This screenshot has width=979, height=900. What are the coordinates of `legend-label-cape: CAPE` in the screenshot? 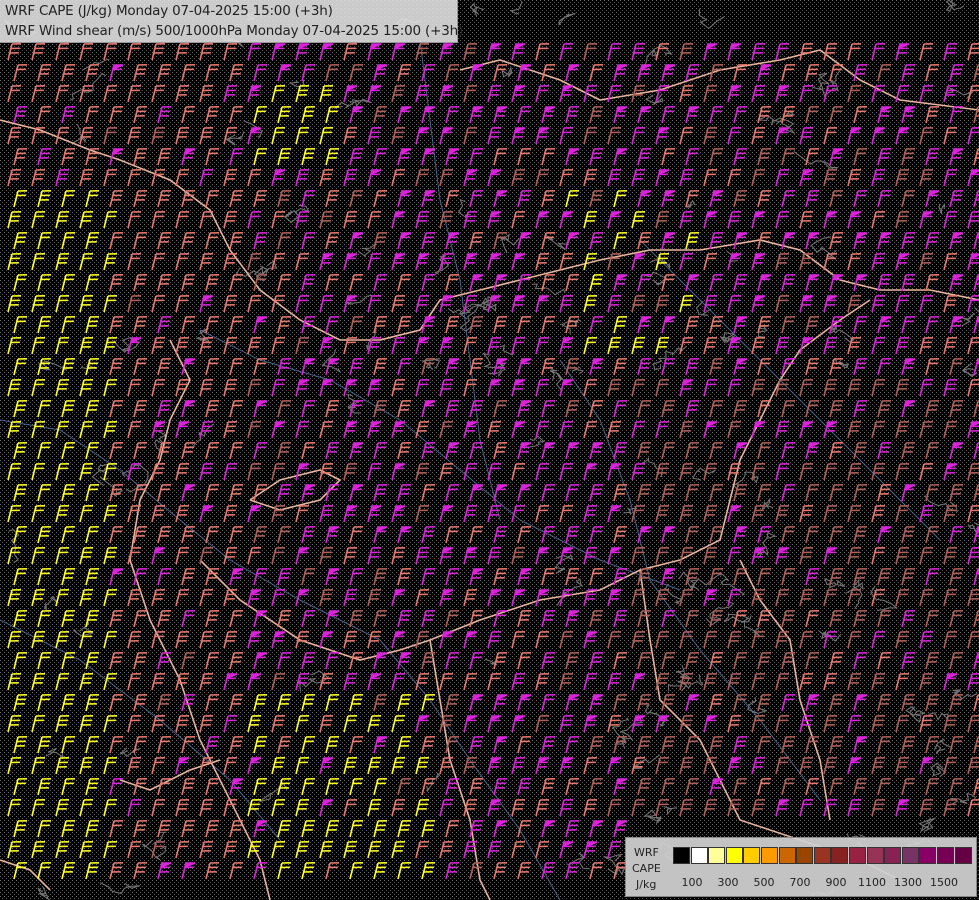 It's located at (646, 868).